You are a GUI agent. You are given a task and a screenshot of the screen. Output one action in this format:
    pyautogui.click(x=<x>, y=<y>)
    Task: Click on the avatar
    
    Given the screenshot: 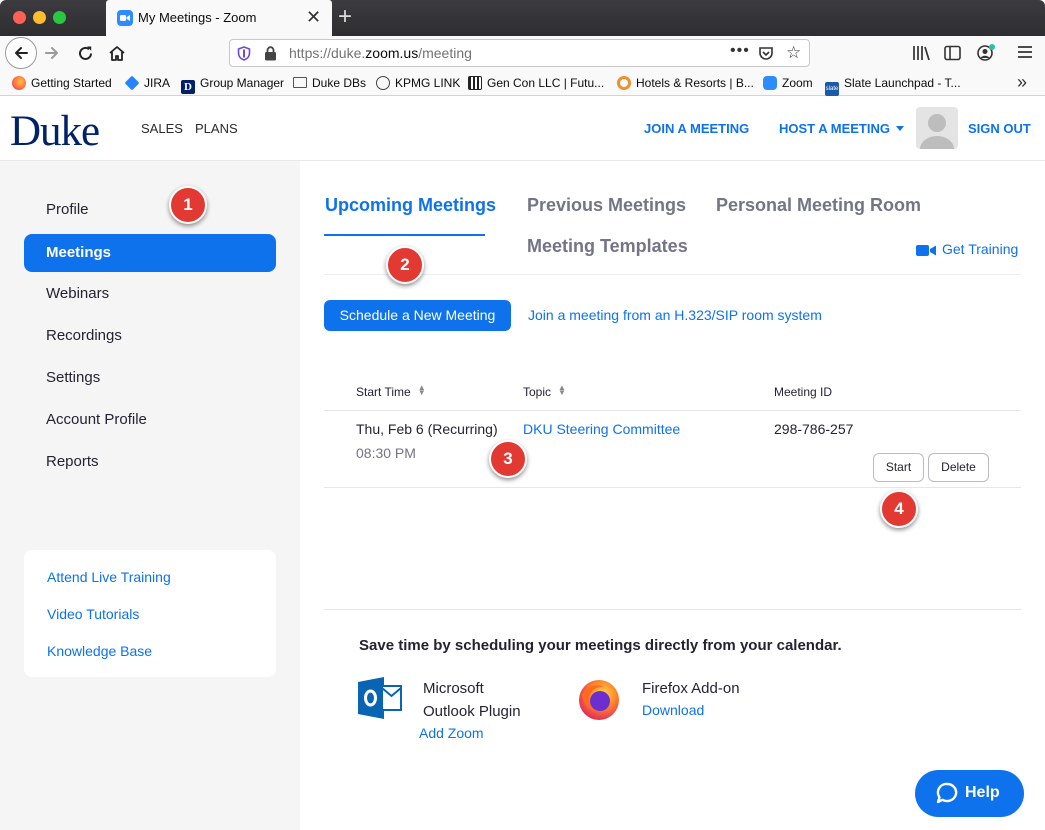 What is the action you would take?
    pyautogui.click(x=937, y=128)
    